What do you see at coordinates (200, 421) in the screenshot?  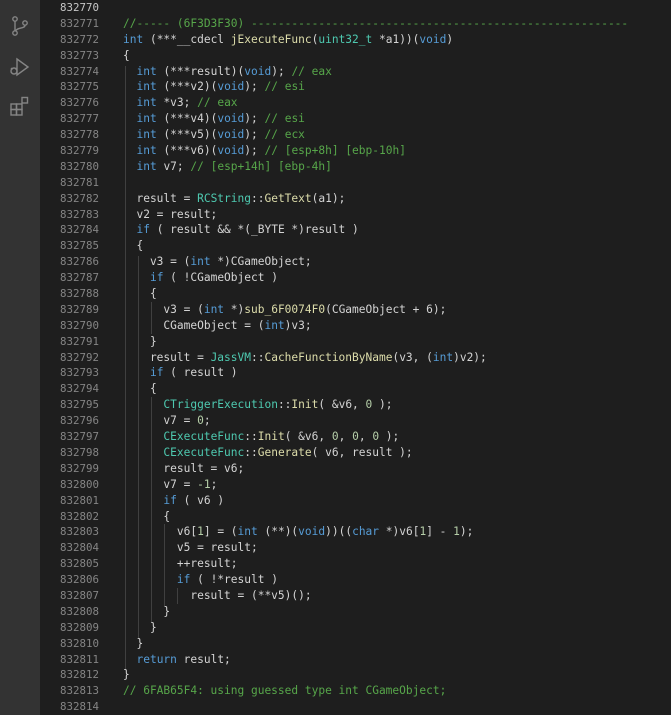 I see `code-token: 0` at bounding box center [200, 421].